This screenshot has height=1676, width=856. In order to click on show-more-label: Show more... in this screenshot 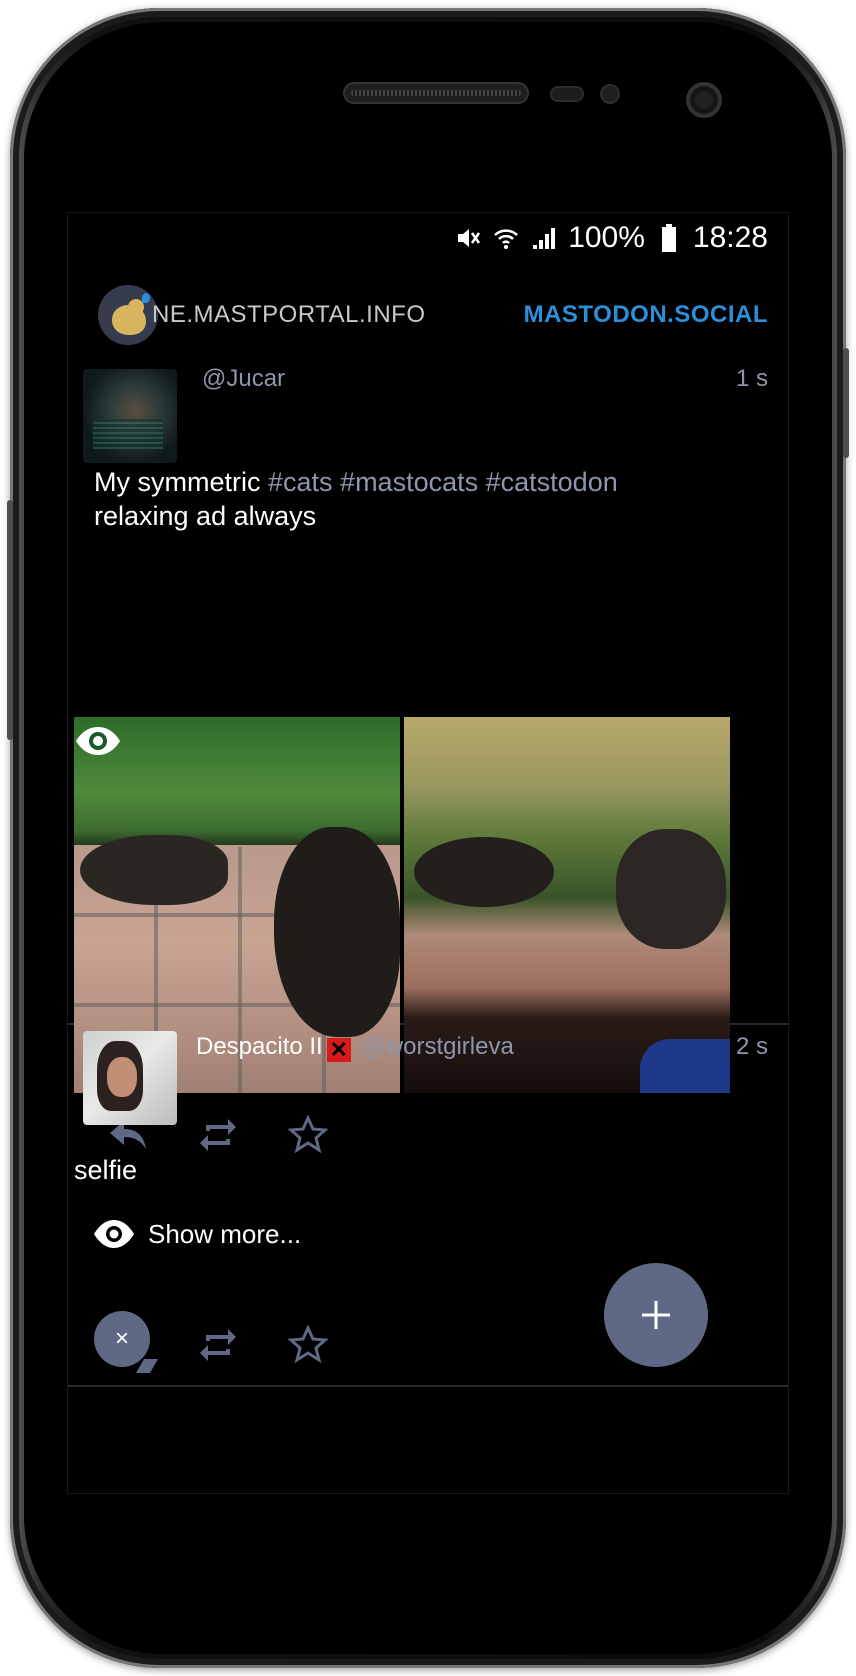, I will do `click(225, 1233)`.